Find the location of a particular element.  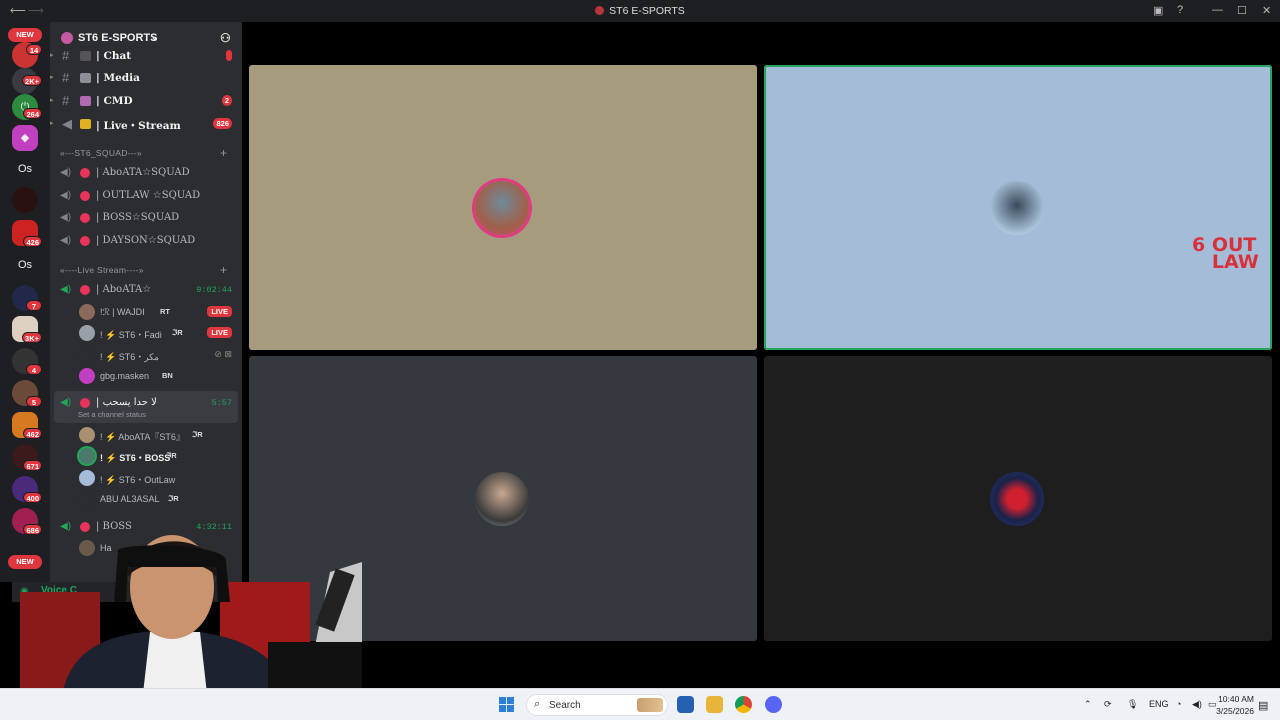

channel-name: | Media is located at coordinates (118, 78).